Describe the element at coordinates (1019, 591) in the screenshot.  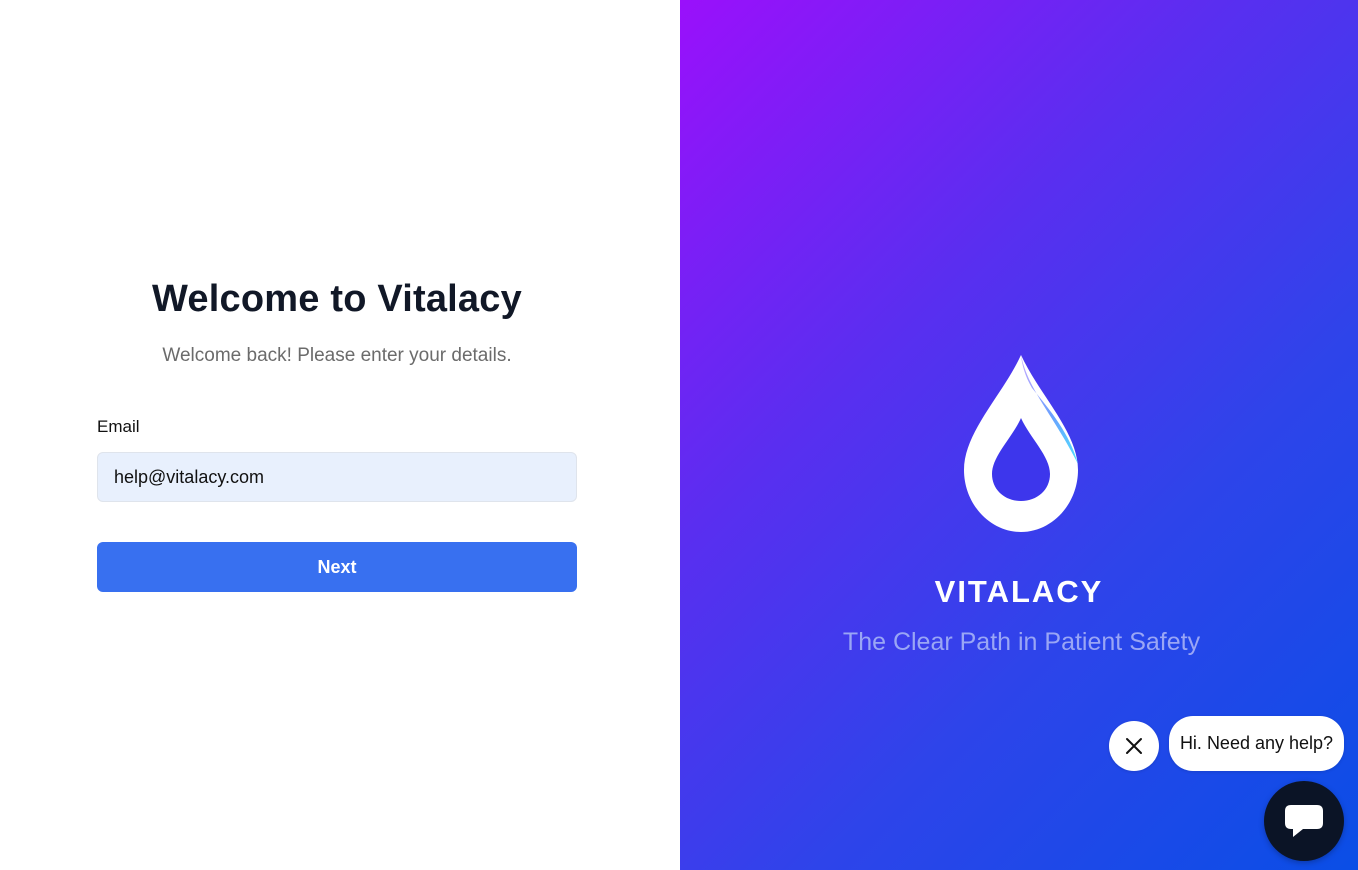
I see `brand-name: VITALACY` at that location.